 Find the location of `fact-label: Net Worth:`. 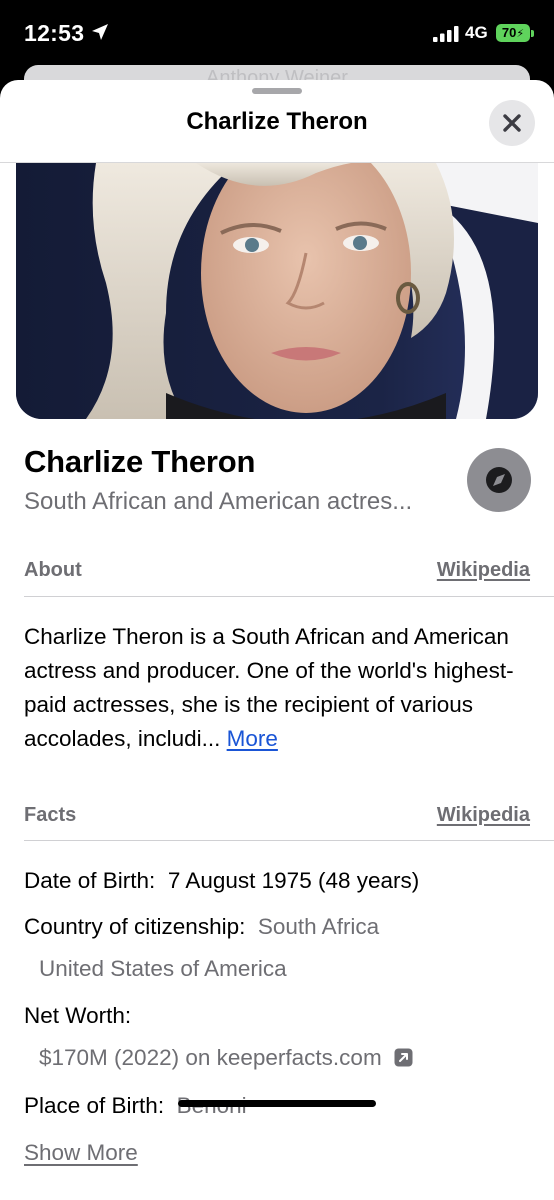

fact-label: Net Worth: is located at coordinates (78, 1015).